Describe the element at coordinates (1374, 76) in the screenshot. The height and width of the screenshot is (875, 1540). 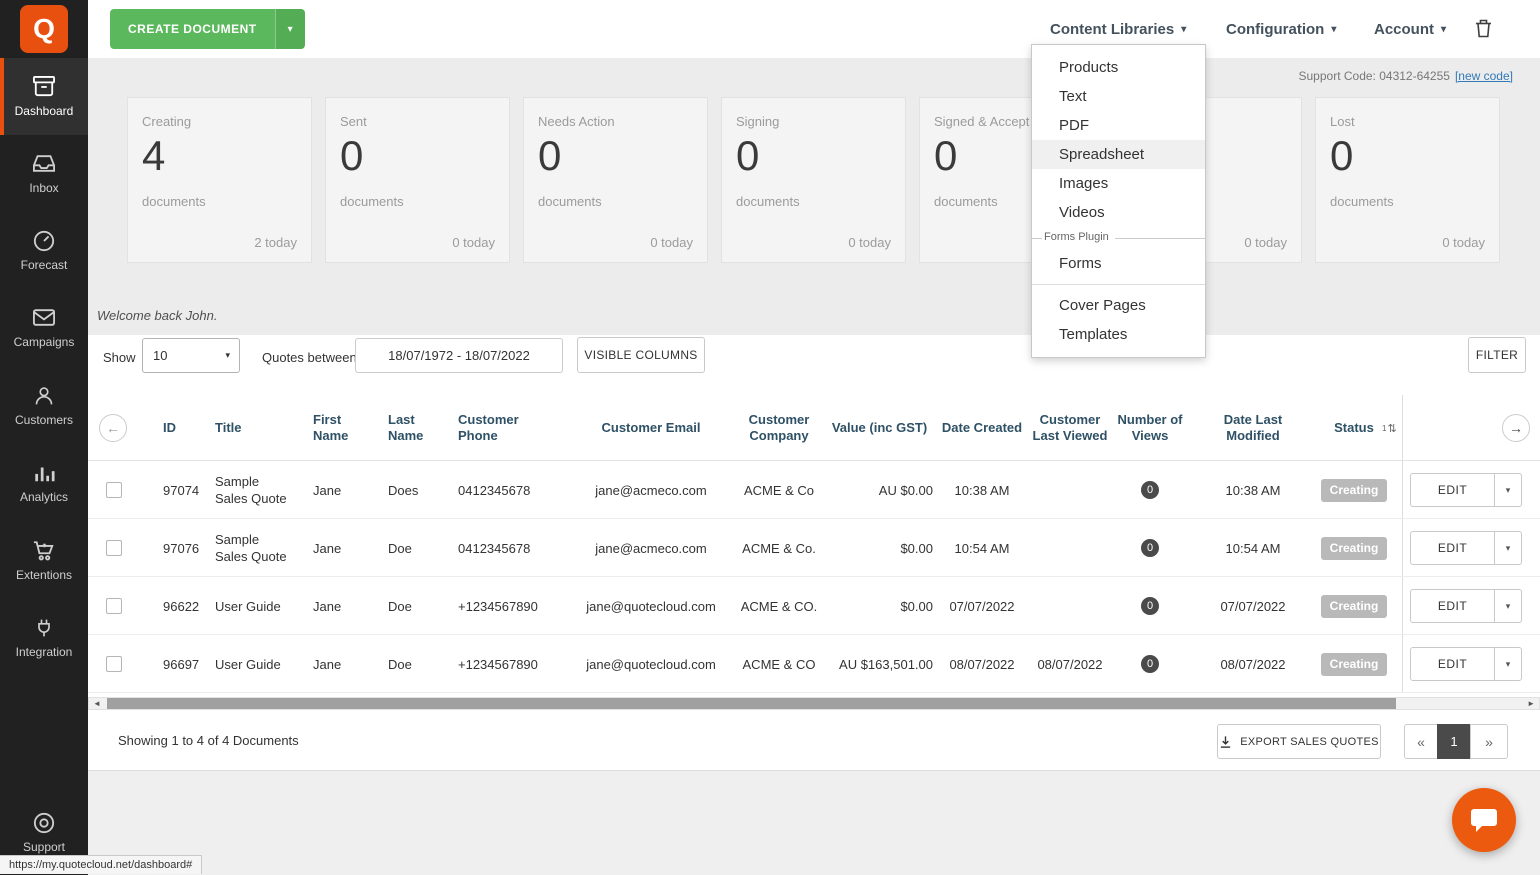
I see `support-code-text: Support Code: 04312-64255` at that location.